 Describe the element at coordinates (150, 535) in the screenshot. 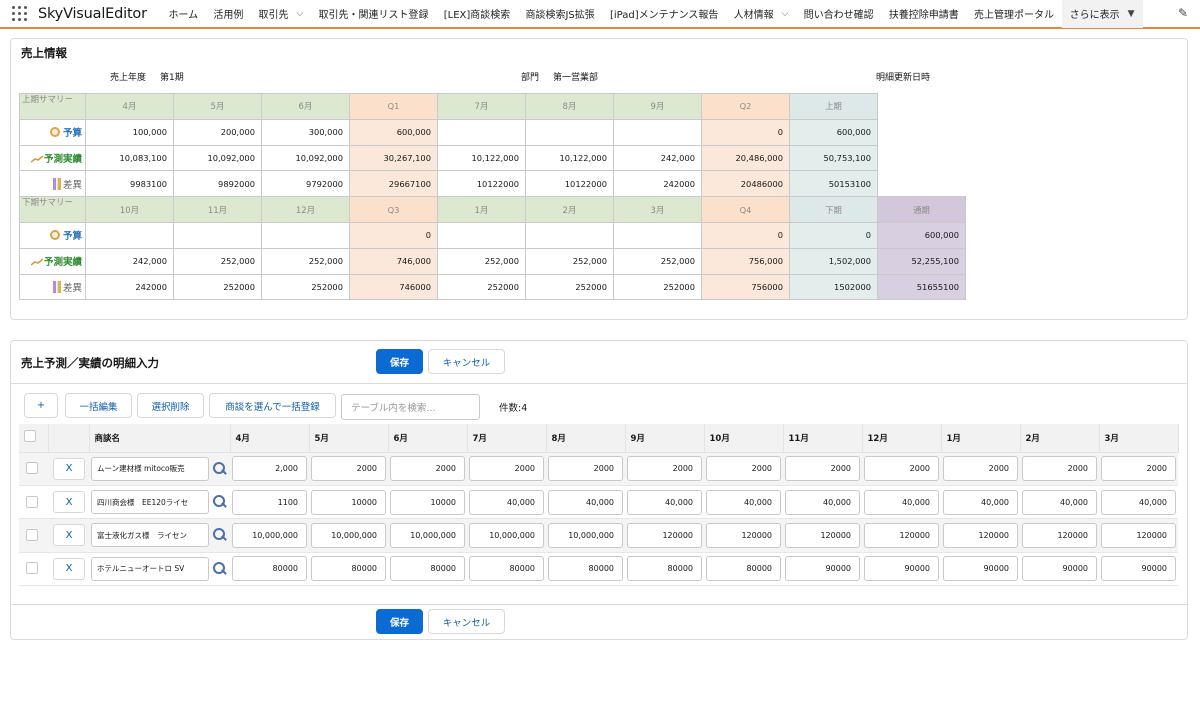

I see `opportunity-name-input: 富士液化ガス様 ライセン` at that location.